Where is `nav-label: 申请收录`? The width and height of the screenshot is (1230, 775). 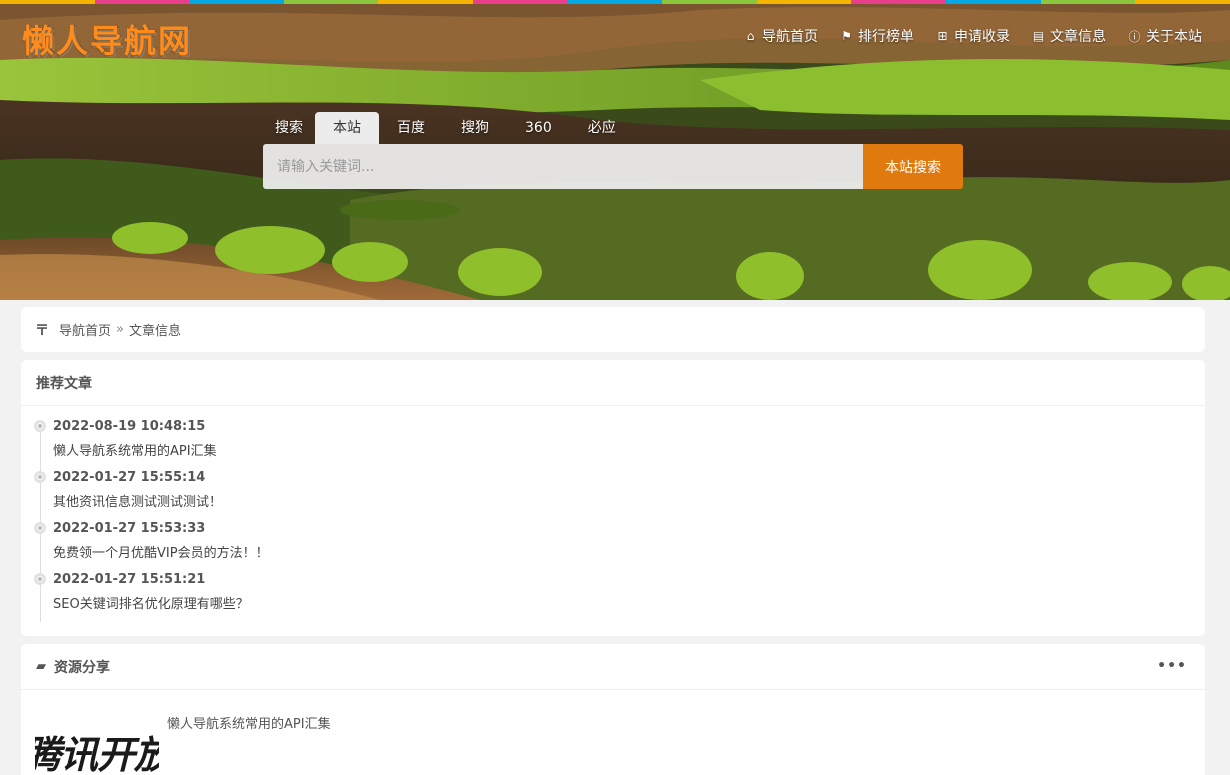
nav-label: 申请收录 is located at coordinates (982, 37).